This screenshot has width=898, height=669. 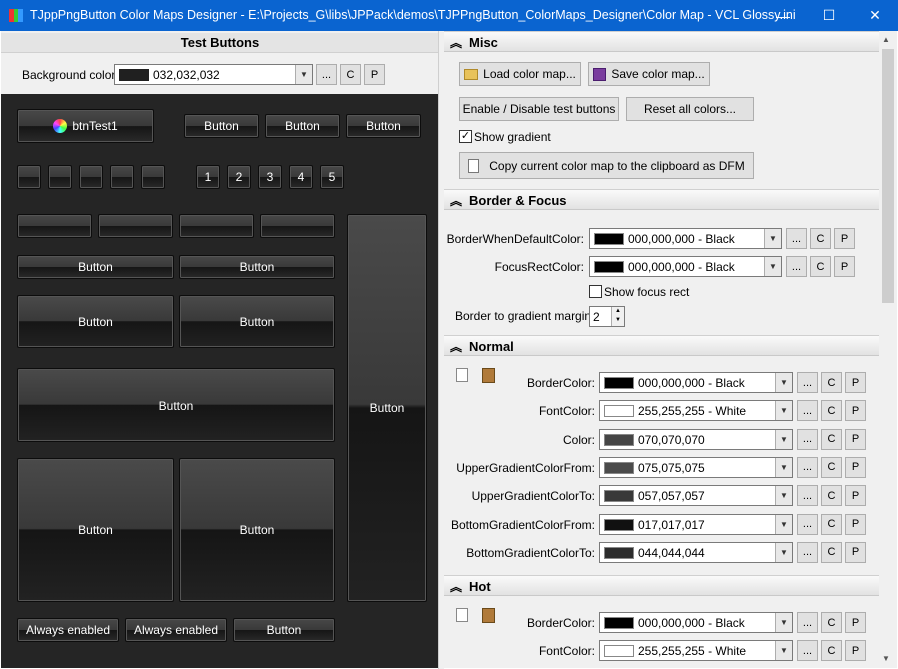 I want to click on maximize-button: ☐, so click(x=829, y=15).